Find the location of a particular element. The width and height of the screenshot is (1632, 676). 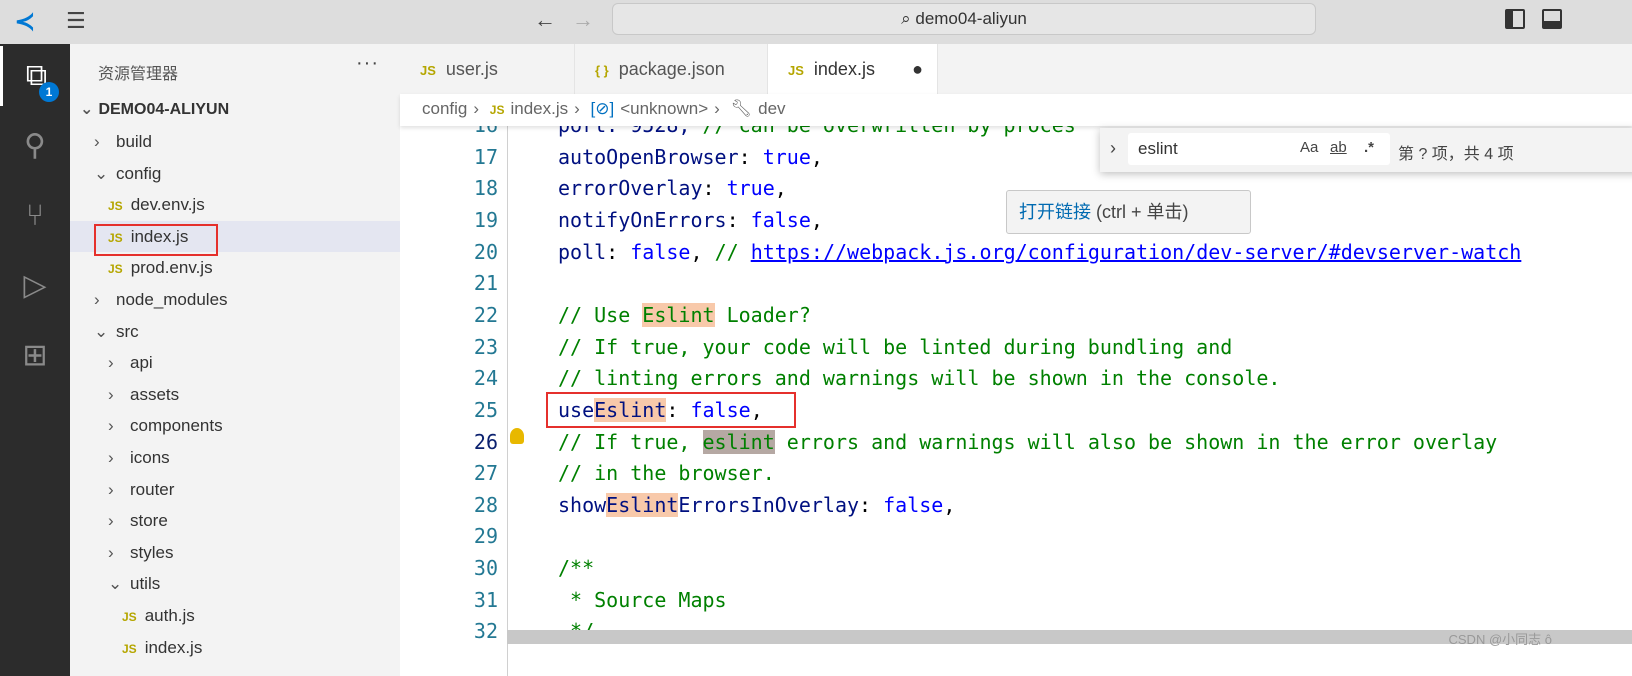

code-token: autoOpenBrowser is located at coordinates (648, 156).